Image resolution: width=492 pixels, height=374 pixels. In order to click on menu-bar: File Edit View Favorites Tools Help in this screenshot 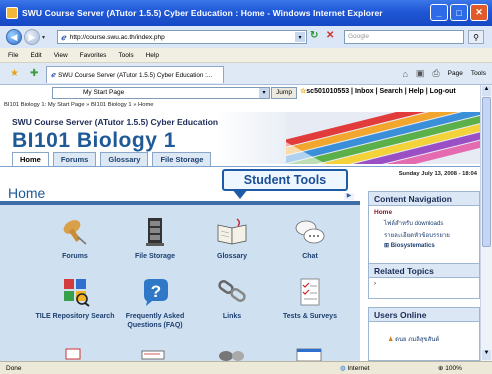, I will do `click(246, 55)`.